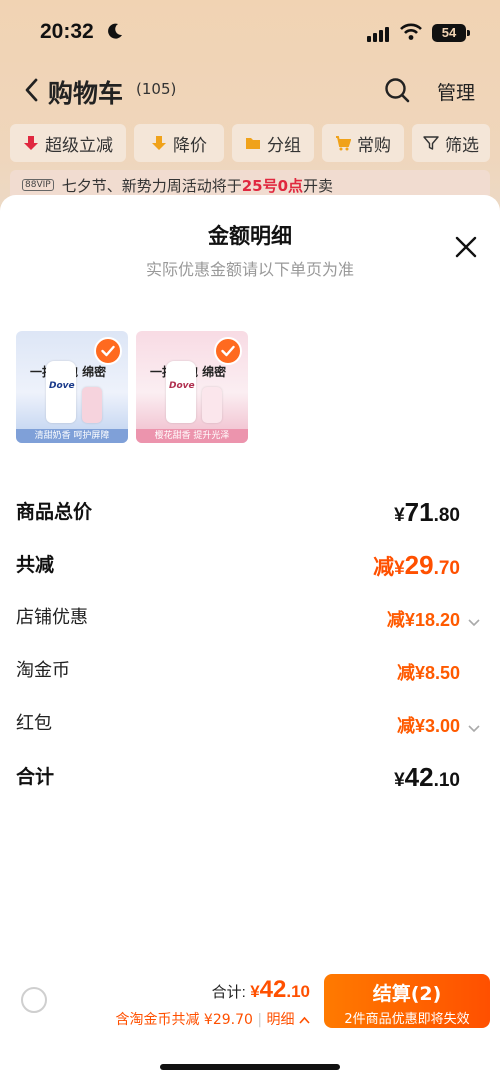  What do you see at coordinates (72, 436) in the screenshot?
I see `thumbnail-footer: 清甜奶香 呵护屏障` at bounding box center [72, 436].